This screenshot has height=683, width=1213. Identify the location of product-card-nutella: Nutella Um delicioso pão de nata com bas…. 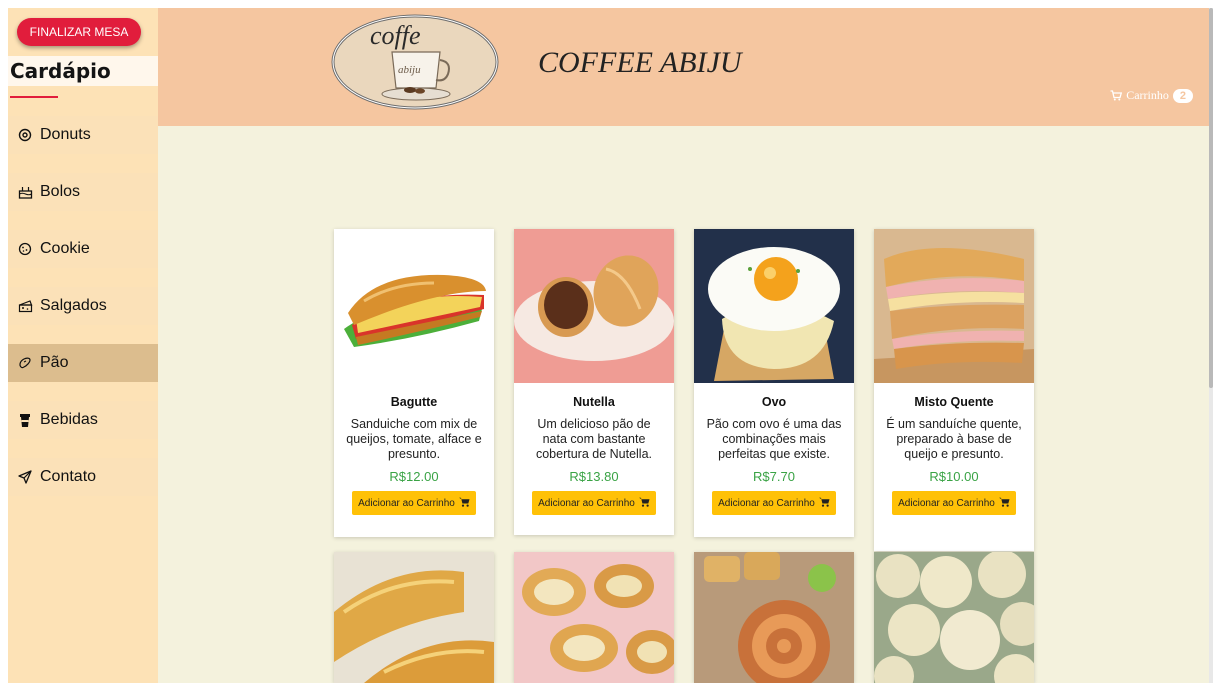
(594, 382).